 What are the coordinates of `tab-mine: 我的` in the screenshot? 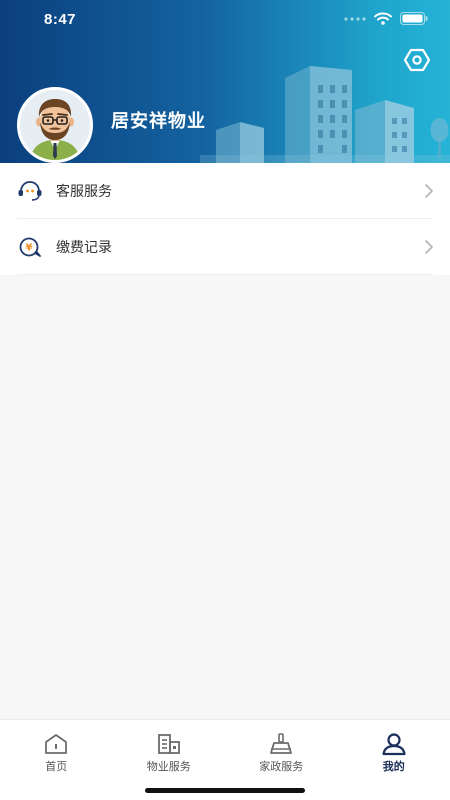 It's located at (394, 750).